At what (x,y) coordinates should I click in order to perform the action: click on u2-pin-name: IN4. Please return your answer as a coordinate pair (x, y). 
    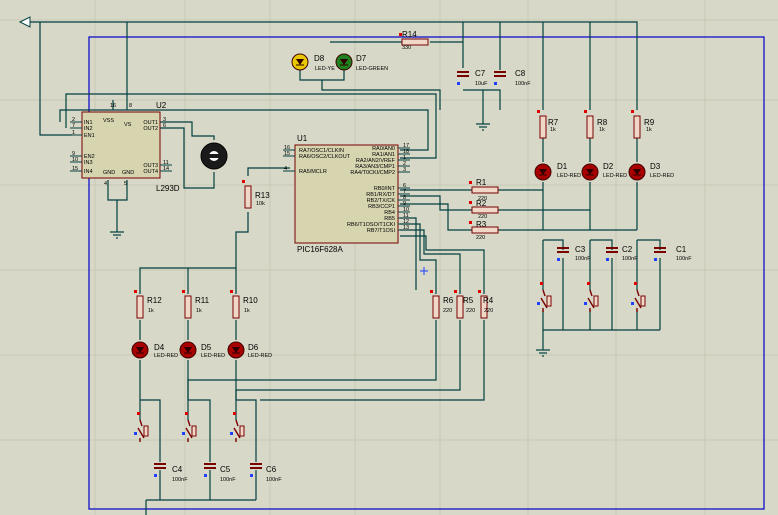
    Looking at the image, I should click on (88, 172).